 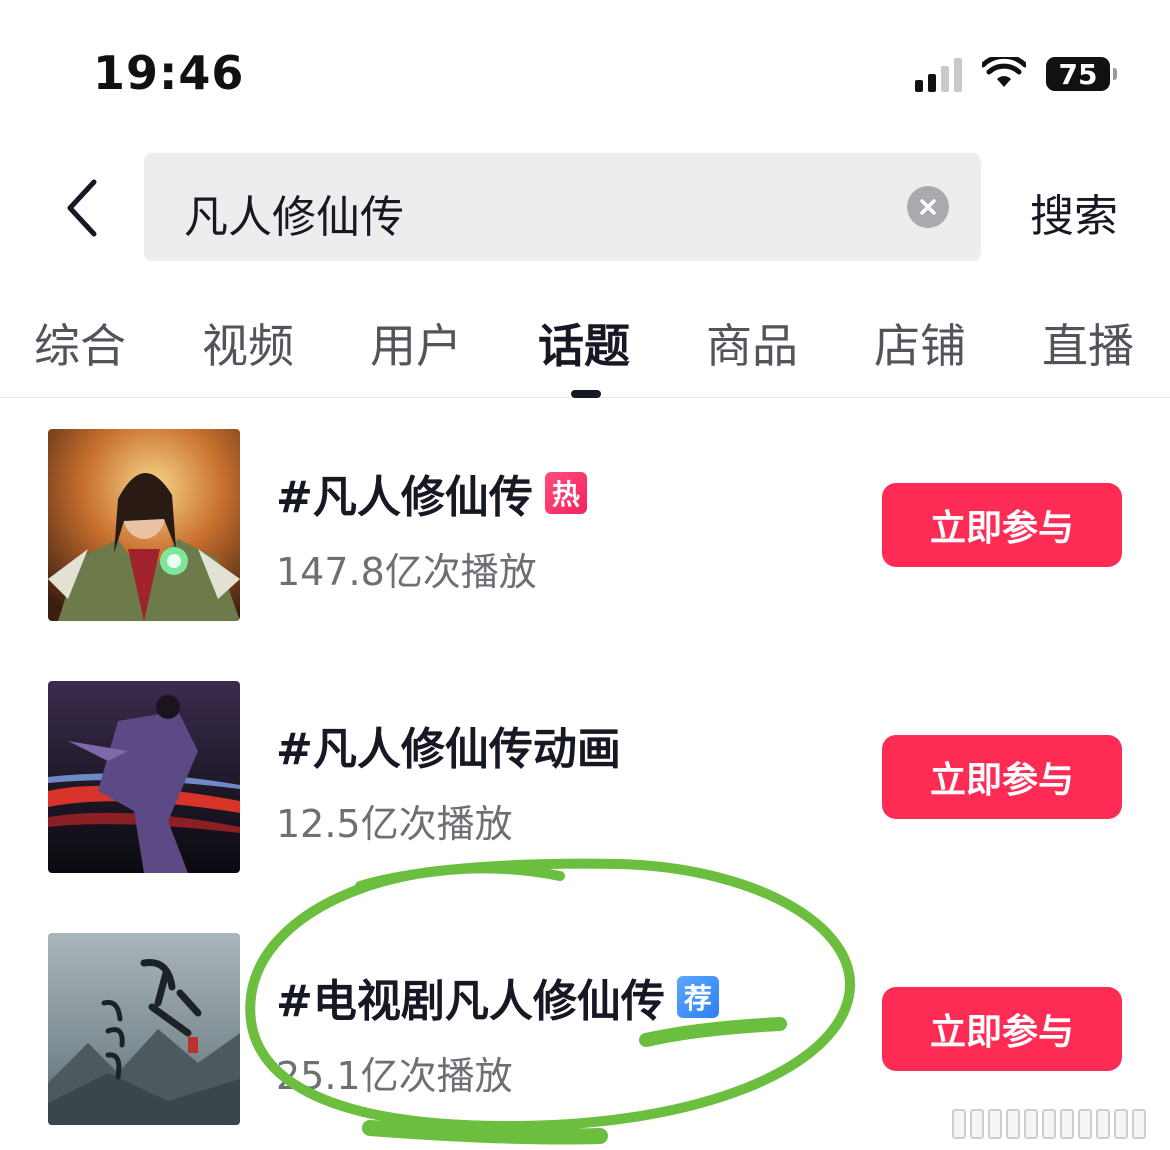 What do you see at coordinates (938, 74) in the screenshot?
I see `cellular-signal-icon` at bounding box center [938, 74].